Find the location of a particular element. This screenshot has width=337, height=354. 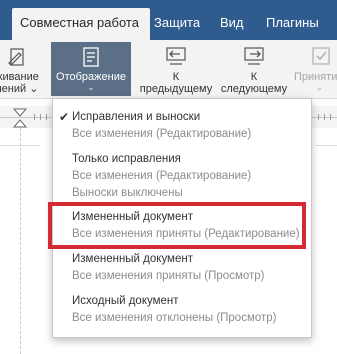

menu-item-title: Измененный документ is located at coordinates (132, 259).